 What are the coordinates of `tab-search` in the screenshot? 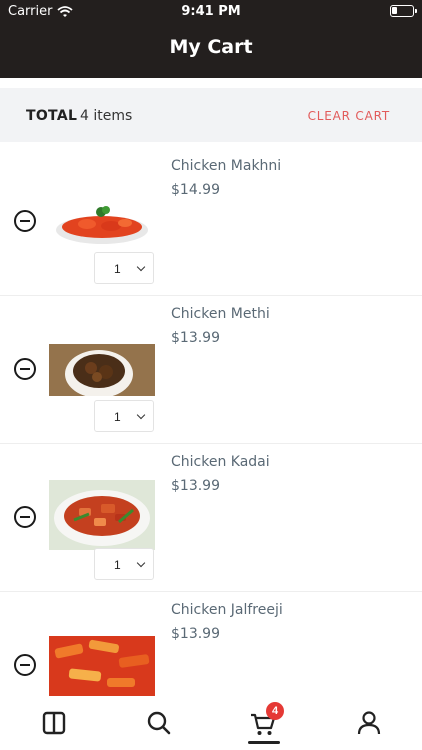 It's located at (159, 723).